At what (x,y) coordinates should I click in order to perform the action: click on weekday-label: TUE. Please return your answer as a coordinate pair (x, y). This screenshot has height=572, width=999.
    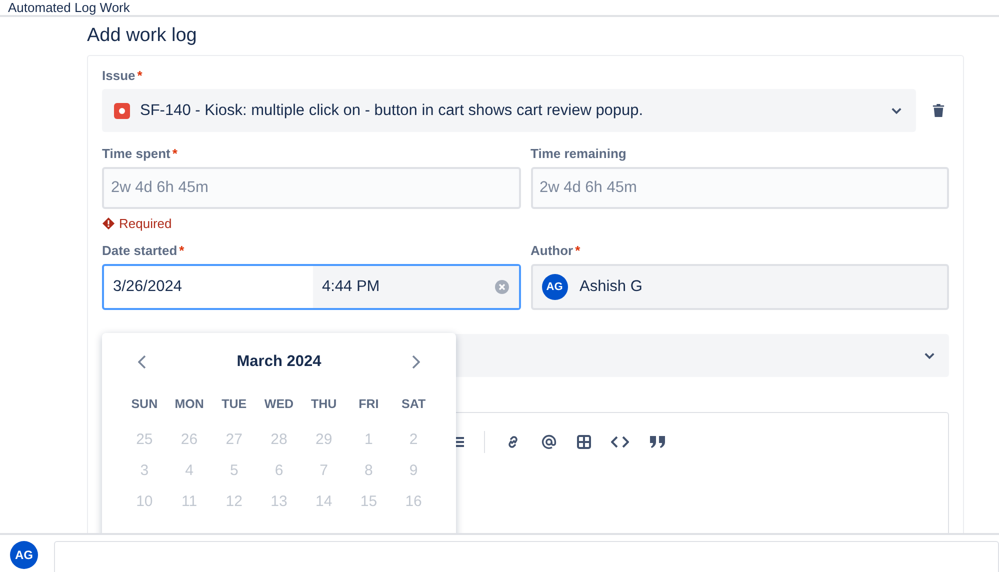
    Looking at the image, I should click on (234, 404).